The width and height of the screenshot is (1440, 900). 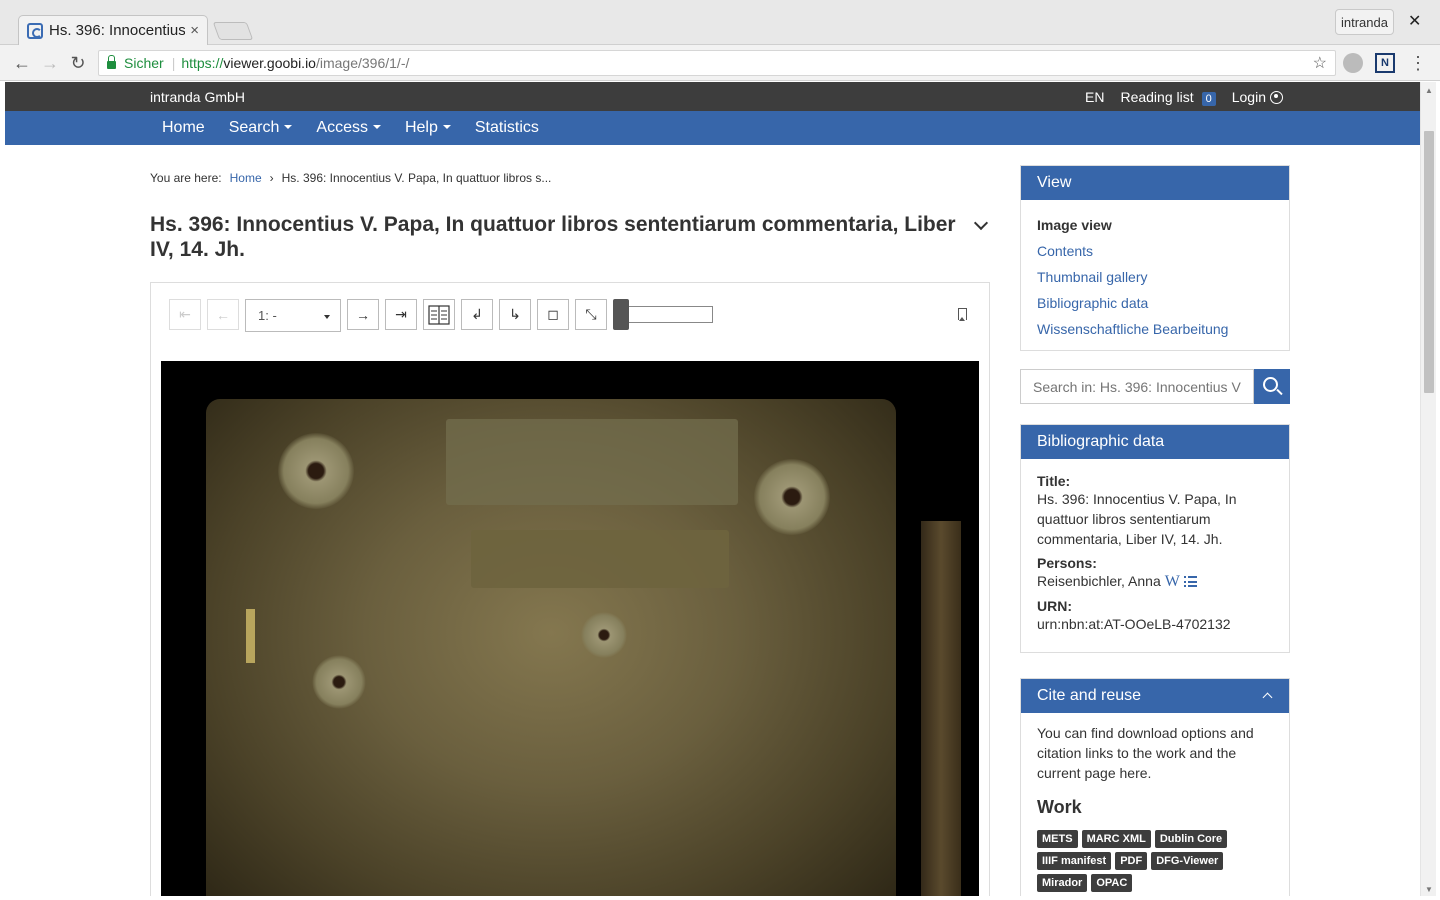 What do you see at coordinates (197, 97) in the screenshot?
I see `brand: intranda GmbH` at bounding box center [197, 97].